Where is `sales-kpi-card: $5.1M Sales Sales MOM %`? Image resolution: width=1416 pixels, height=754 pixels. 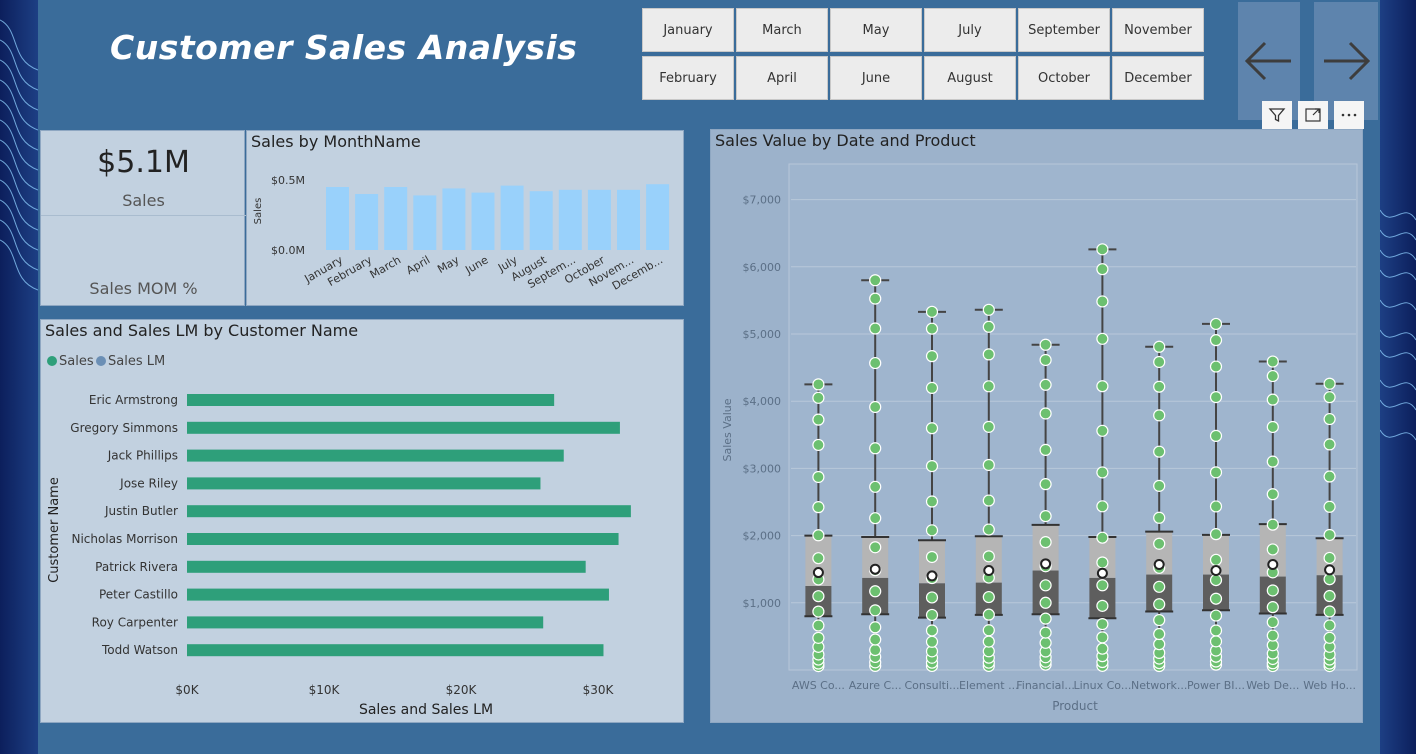
sales-kpi-card: $5.1M Sales Sales MOM % is located at coordinates (143, 218).